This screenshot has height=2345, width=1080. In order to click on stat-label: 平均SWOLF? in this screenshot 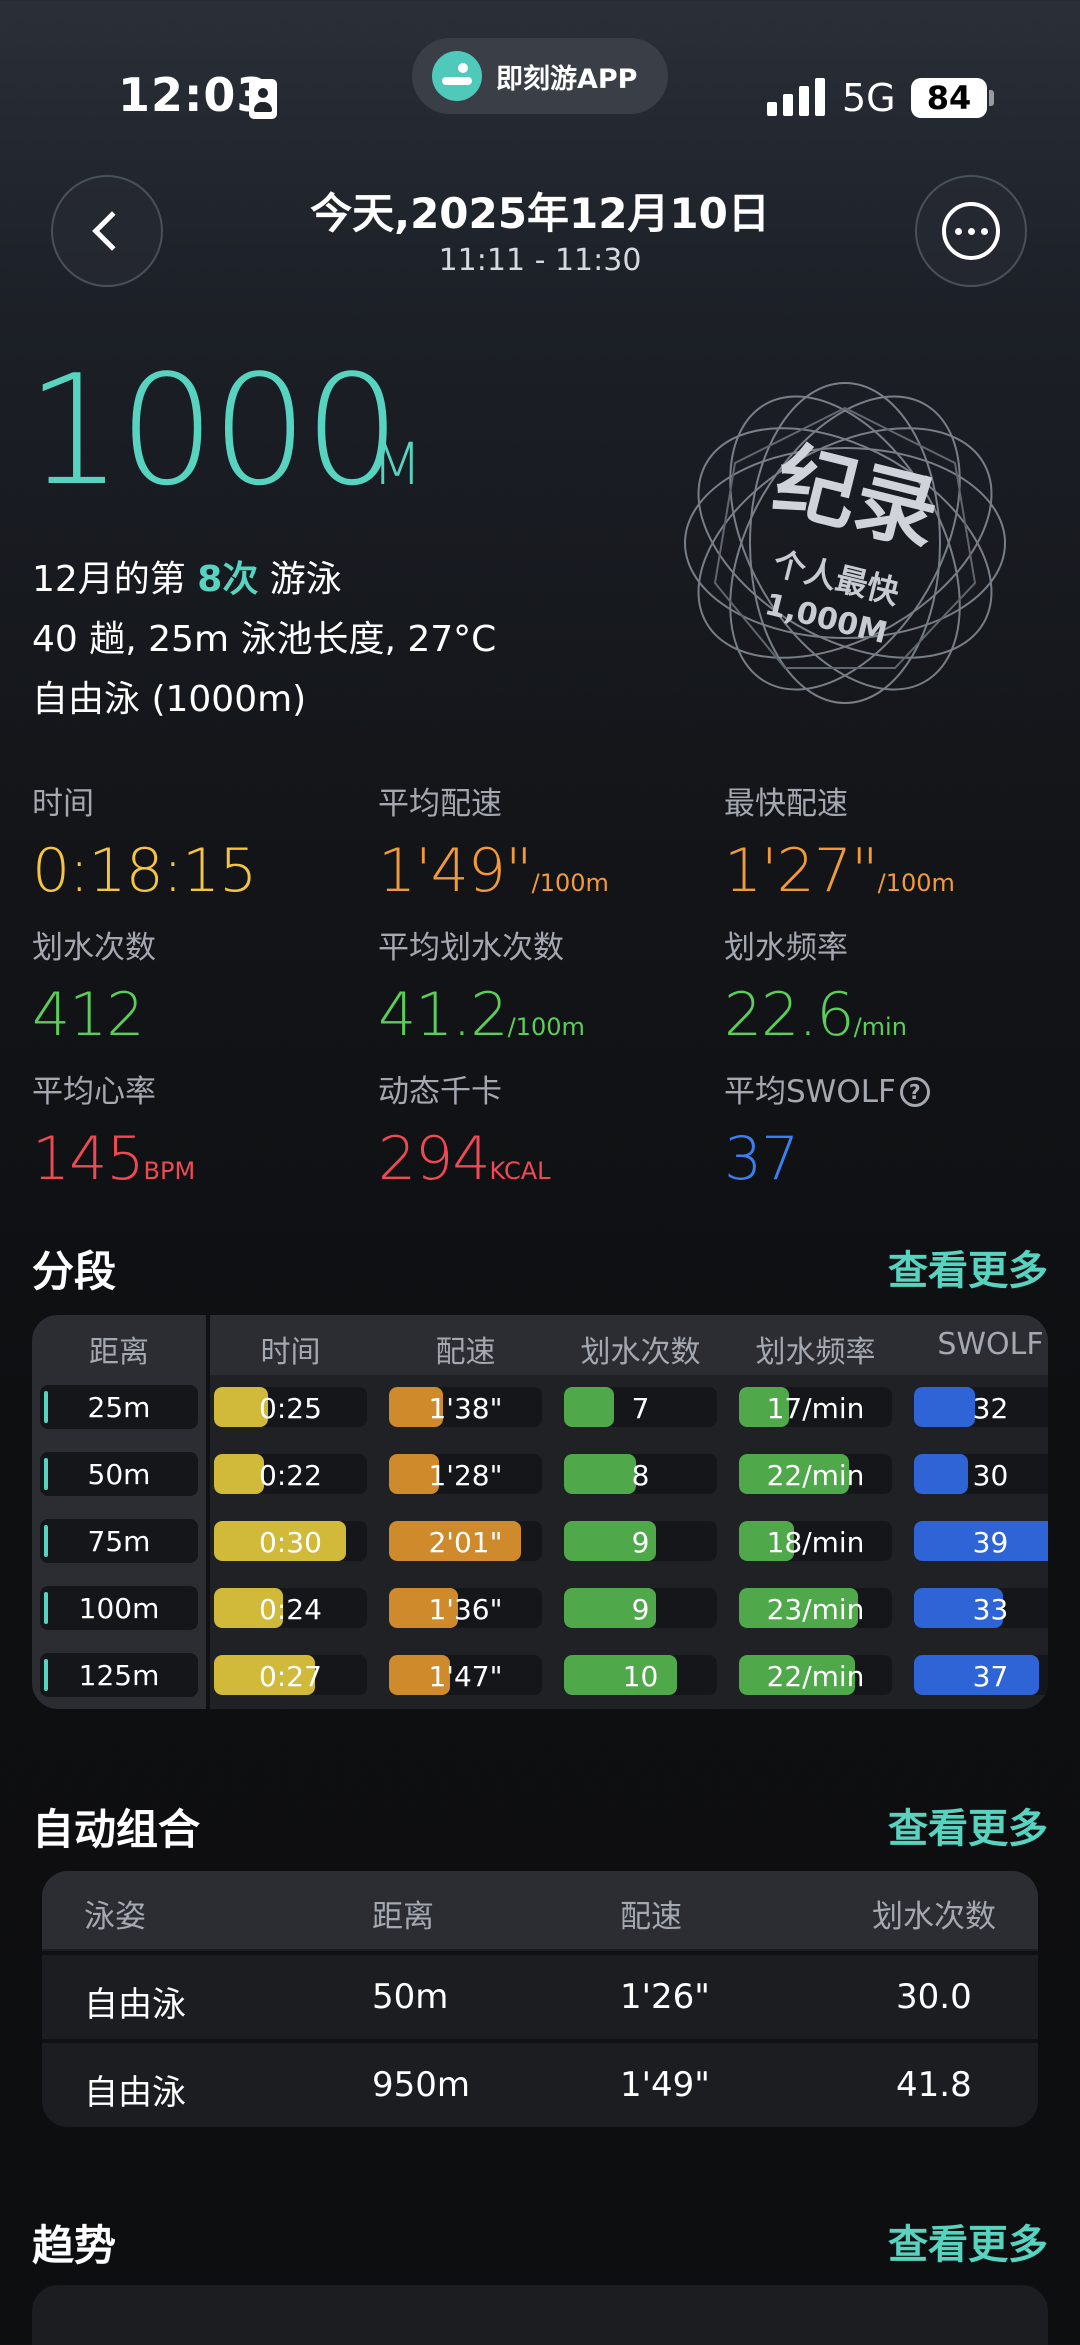, I will do `click(827, 1088)`.